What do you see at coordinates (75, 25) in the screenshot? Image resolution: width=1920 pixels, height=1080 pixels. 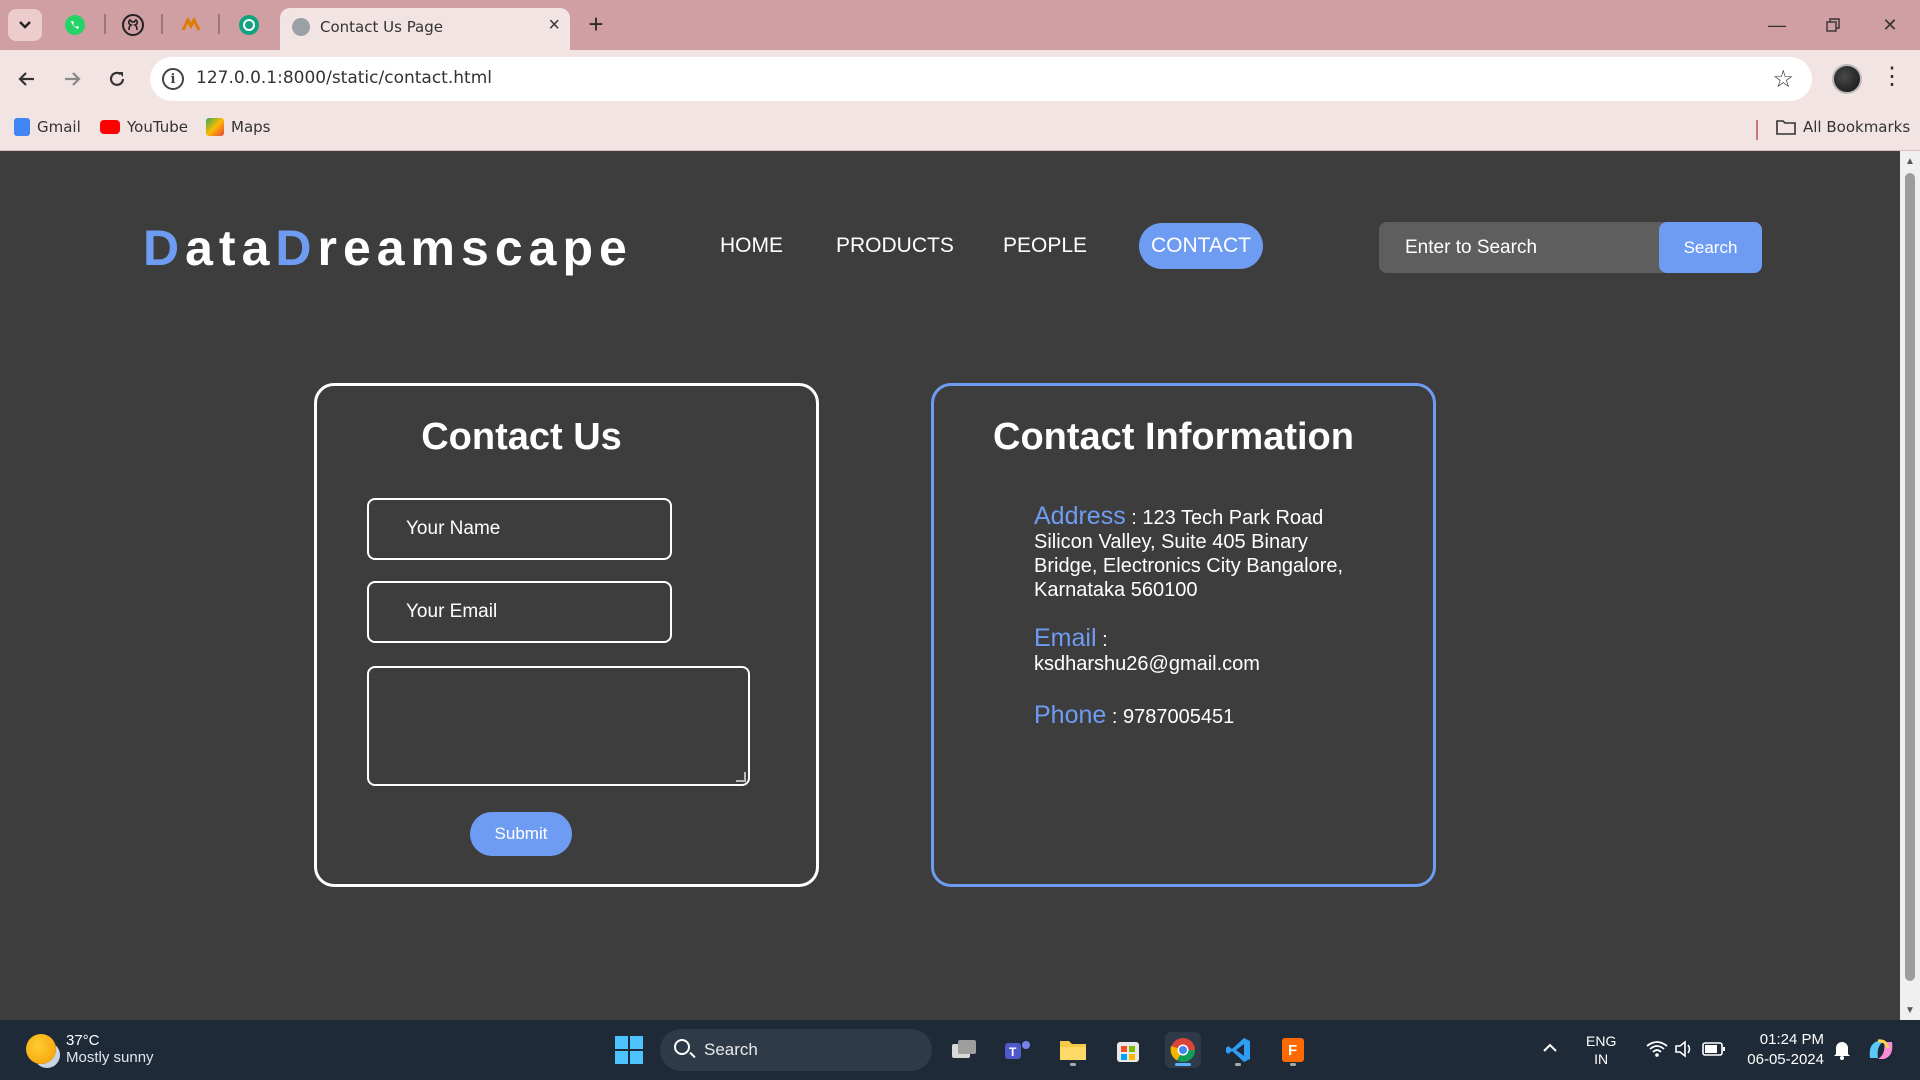 I see `pinned-tab-whatsapp` at bounding box center [75, 25].